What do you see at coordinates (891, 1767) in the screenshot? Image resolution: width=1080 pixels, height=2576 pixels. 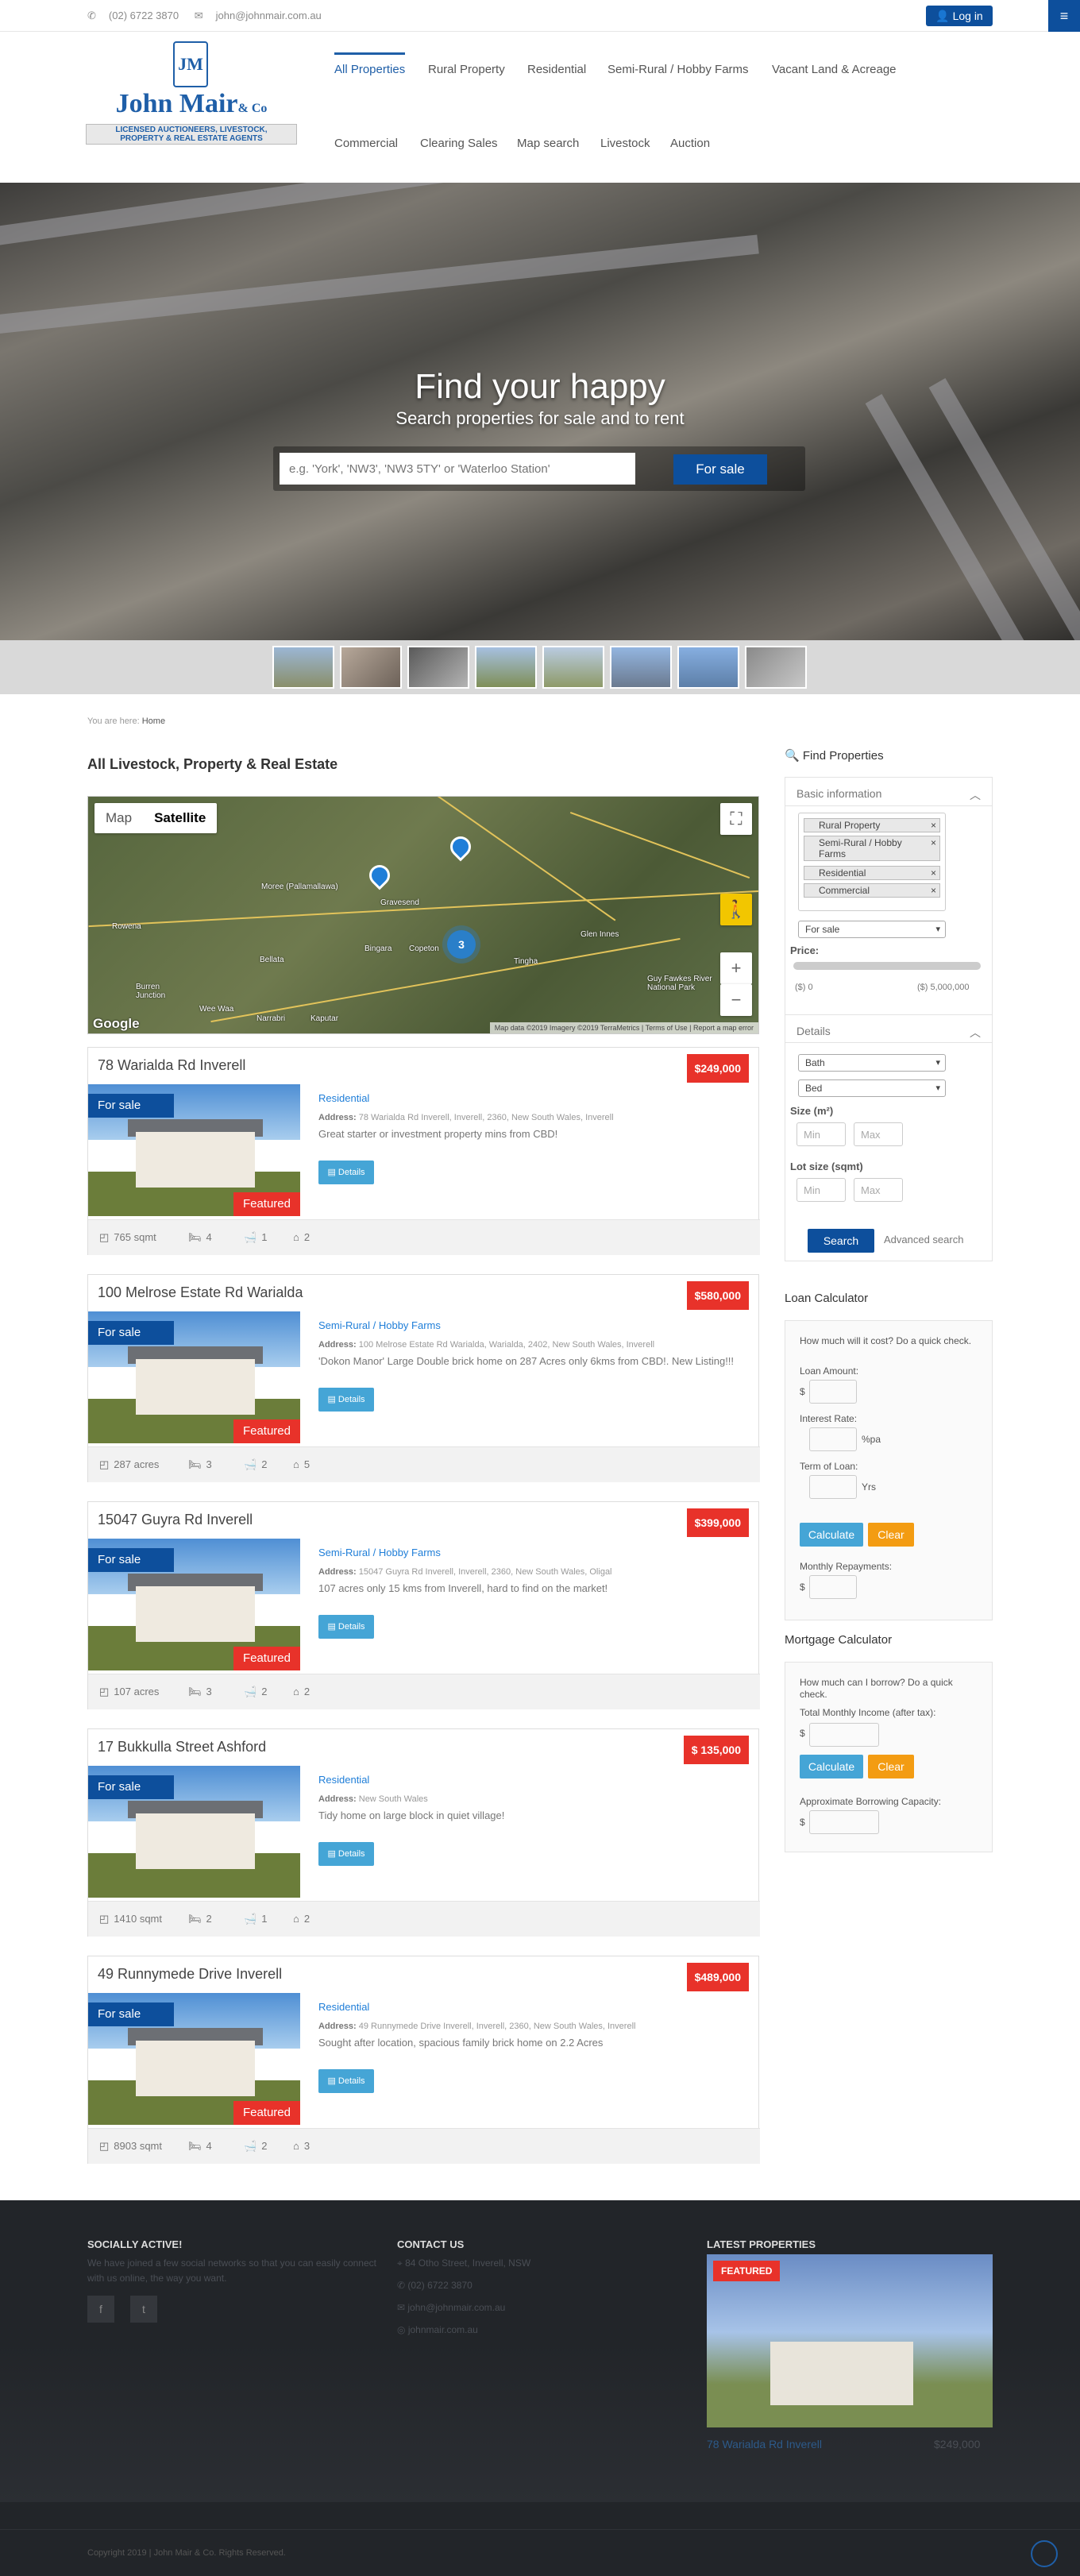 I see `mortgage-clear-button: Clear` at bounding box center [891, 1767].